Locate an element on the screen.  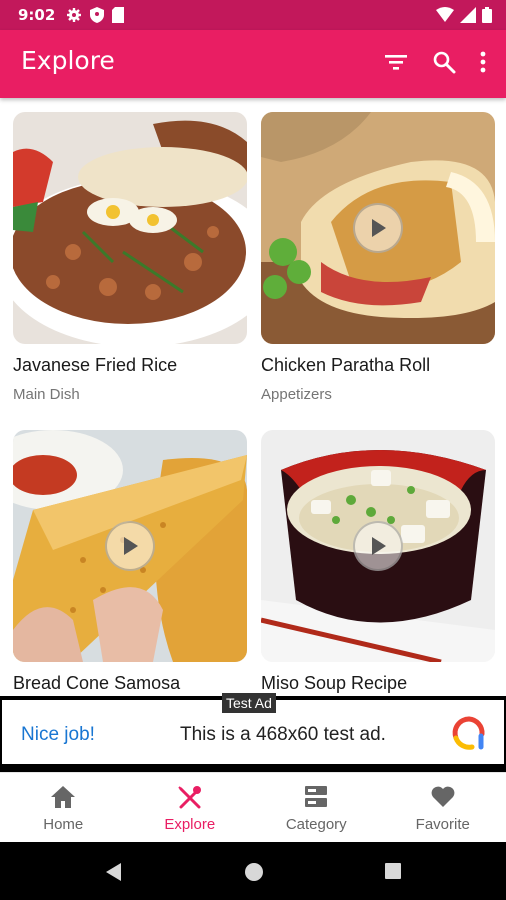
recipe-card: Bread Cone Samosa is located at coordinates (130, 562).